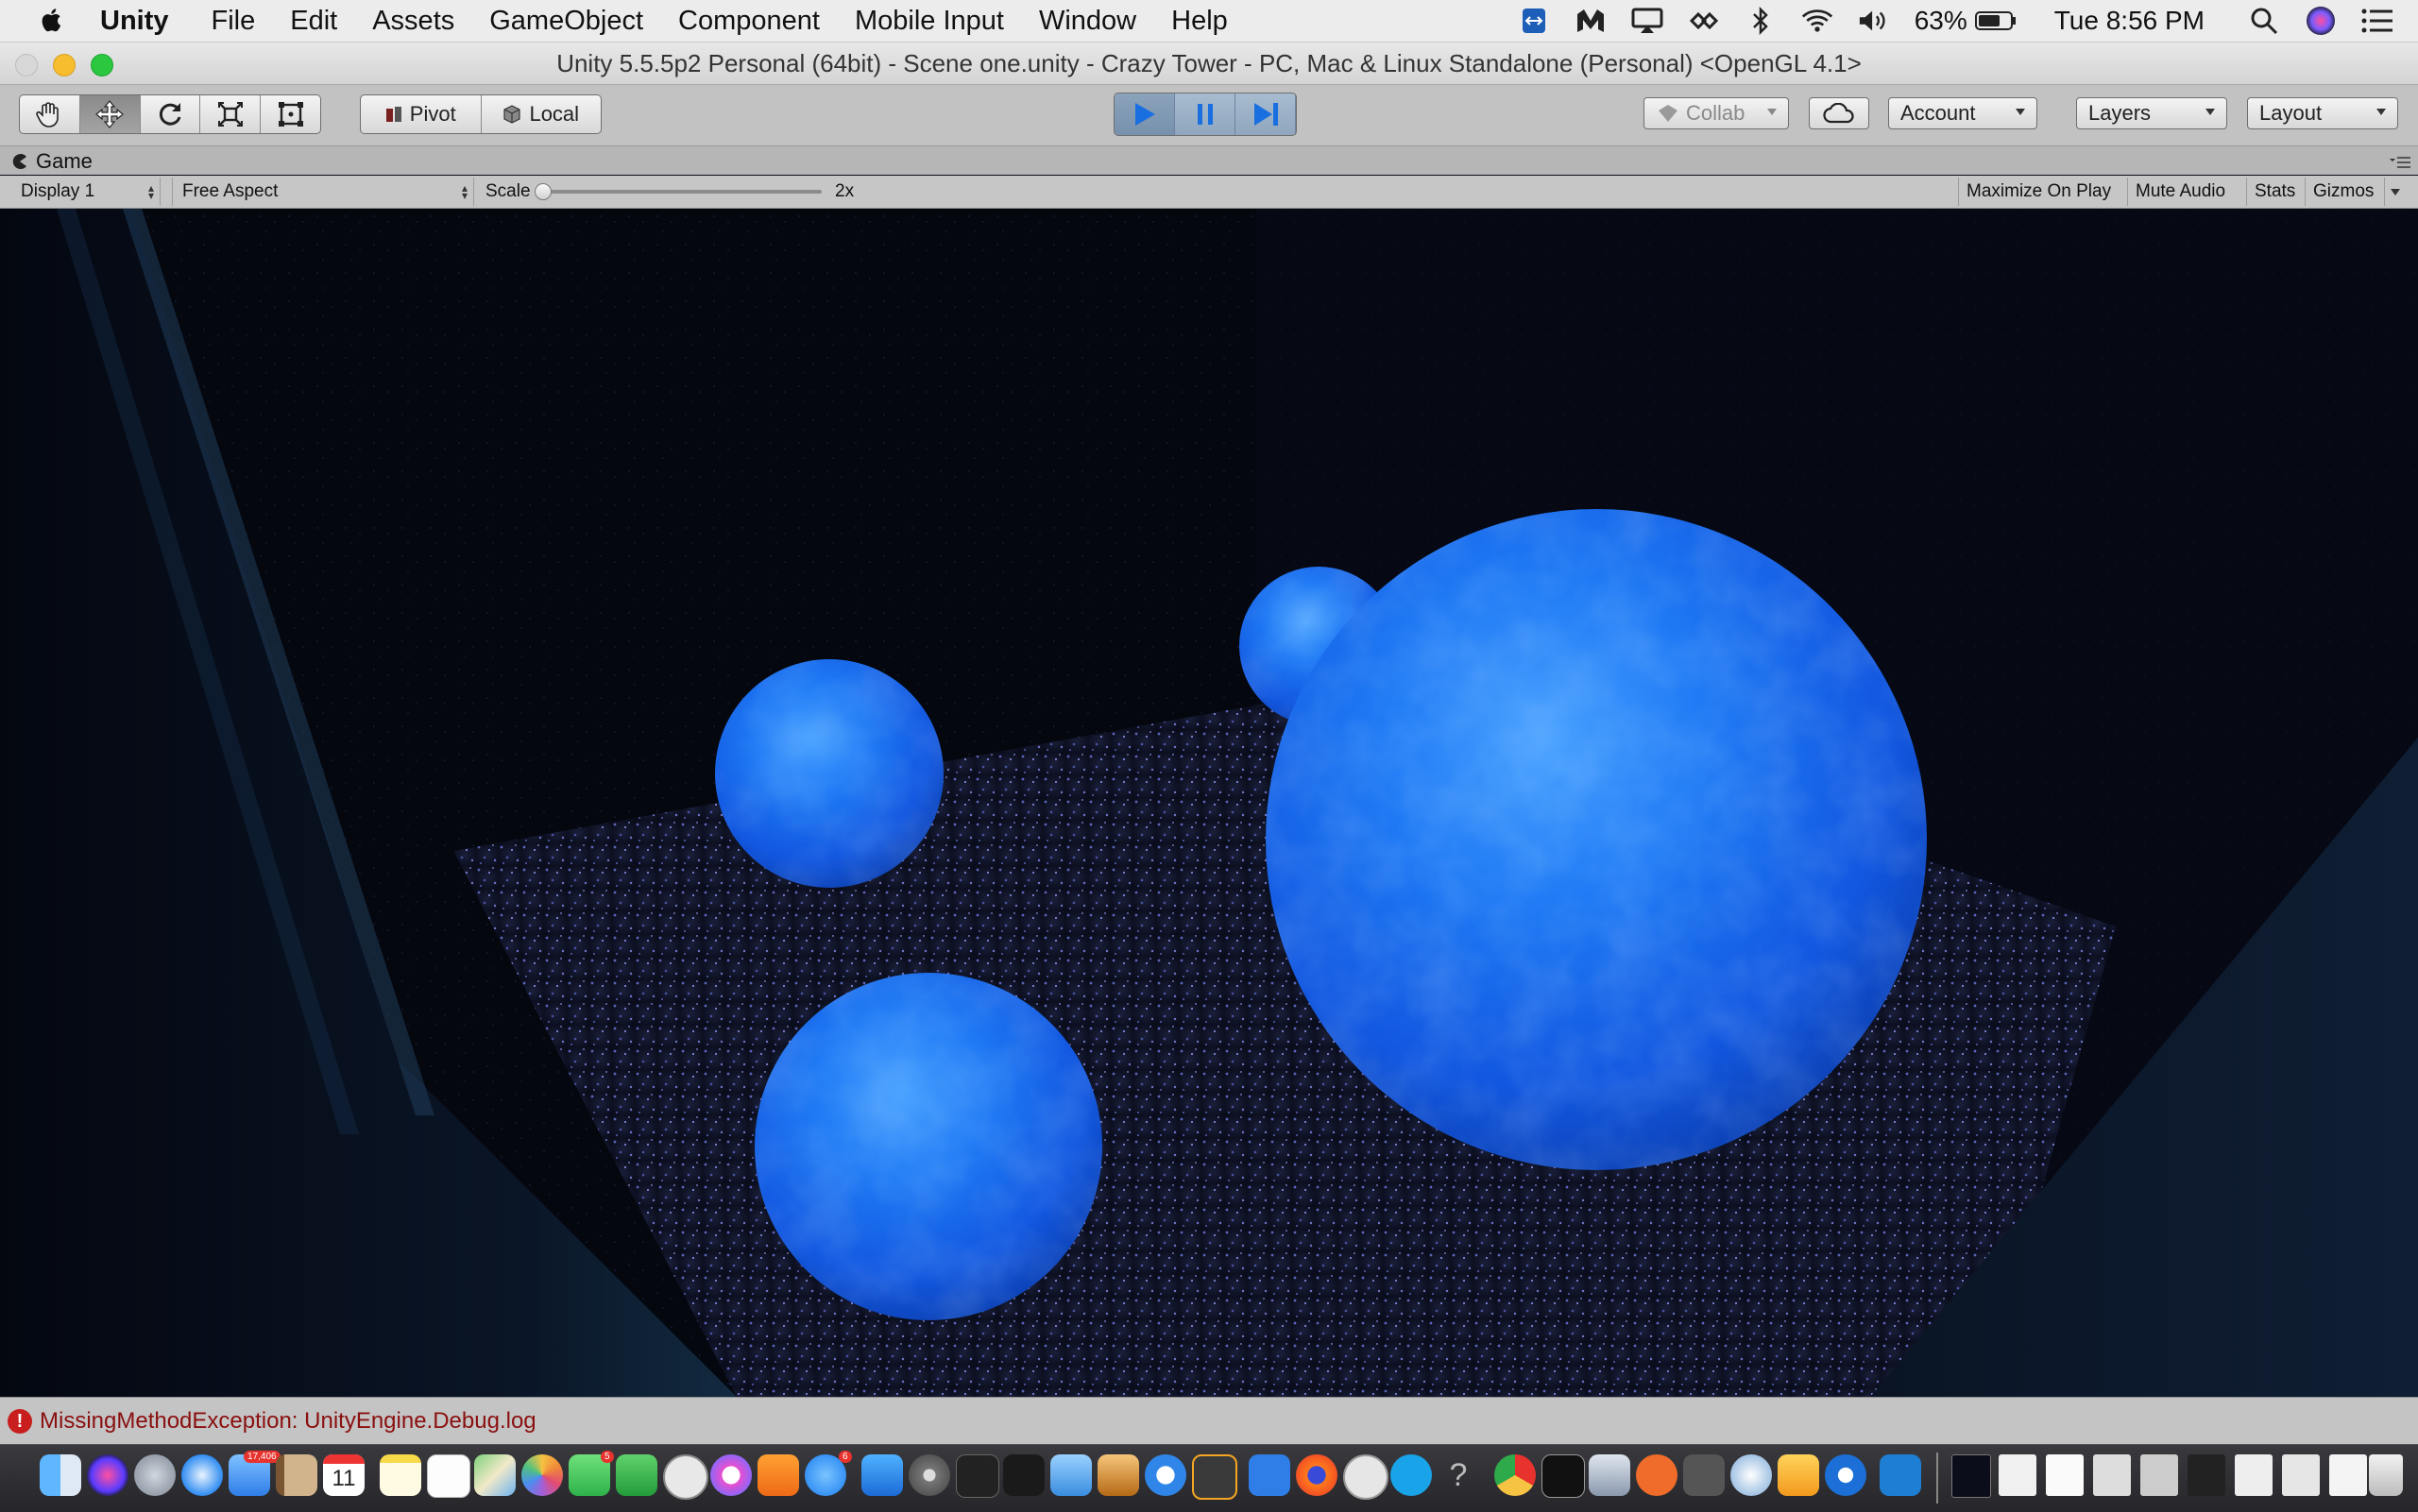 The image size is (2418, 1512). What do you see at coordinates (731, 1475) in the screenshot?
I see `itunes-icon` at bounding box center [731, 1475].